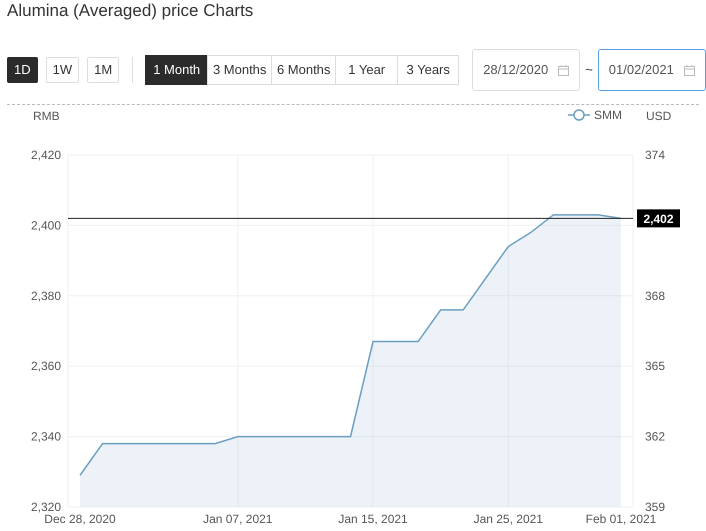 The height and width of the screenshot is (531, 706). What do you see at coordinates (608, 115) in the screenshot?
I see `legend-label: SMM` at bounding box center [608, 115].